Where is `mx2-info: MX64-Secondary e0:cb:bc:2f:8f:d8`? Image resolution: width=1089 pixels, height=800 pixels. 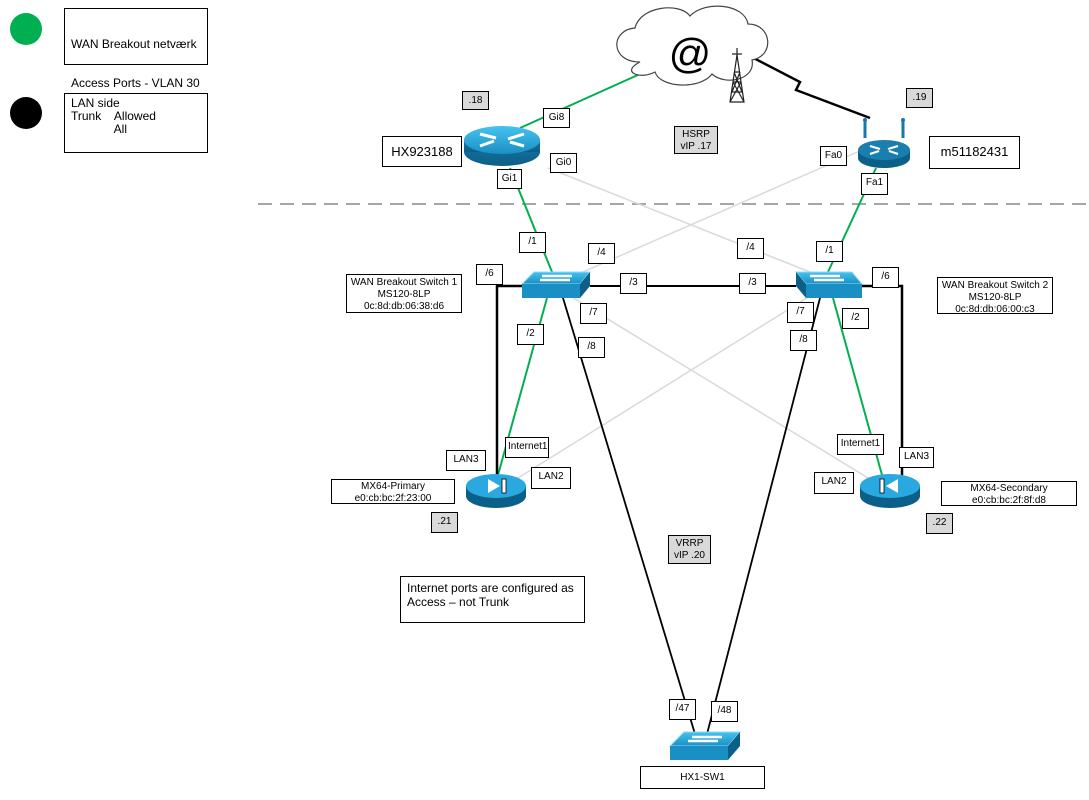 mx2-info: MX64-Secondary e0:cb:bc:2f:8f:d8 is located at coordinates (1009, 493).